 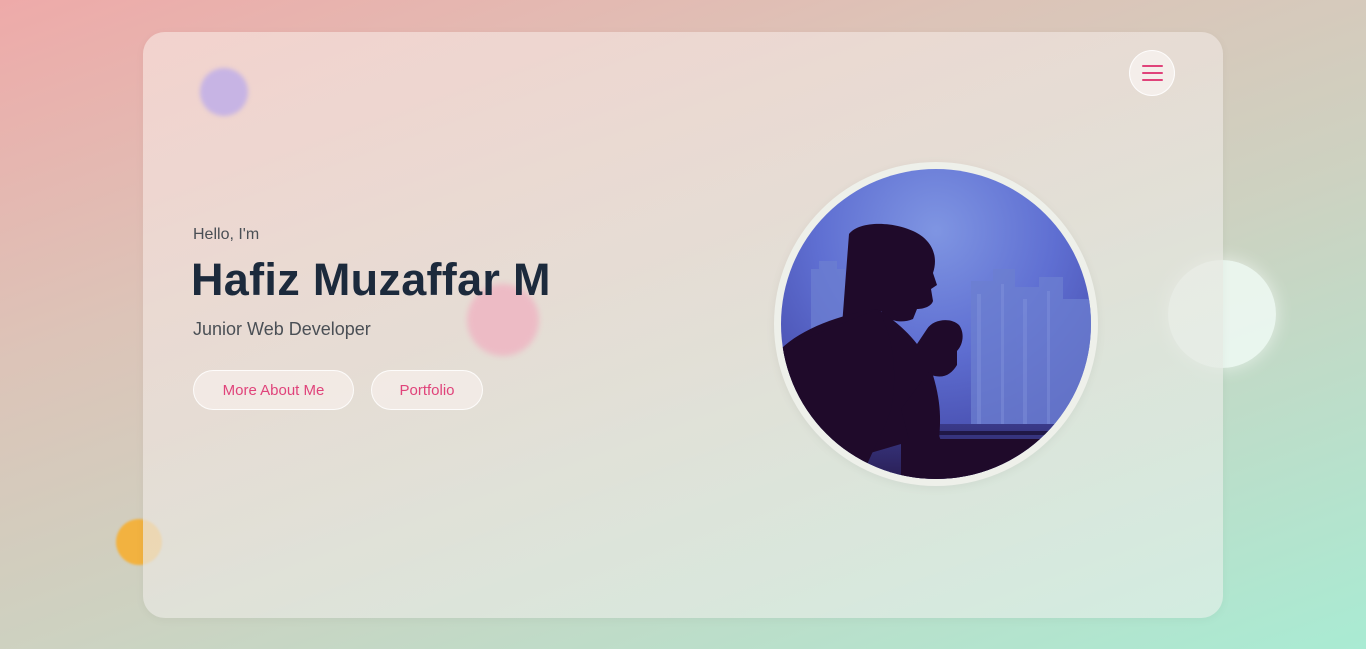 I want to click on job-title: Junior Web Developer, so click(x=282, y=329).